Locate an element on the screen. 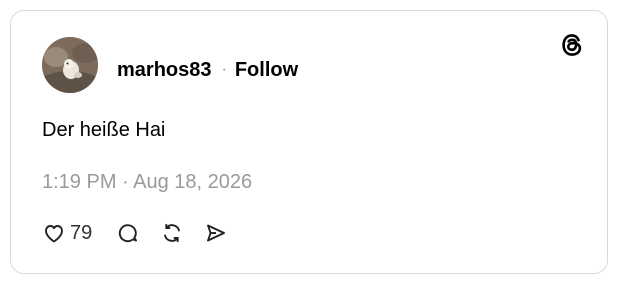 This screenshot has width=620, height=286. share-button is located at coordinates (216, 233).